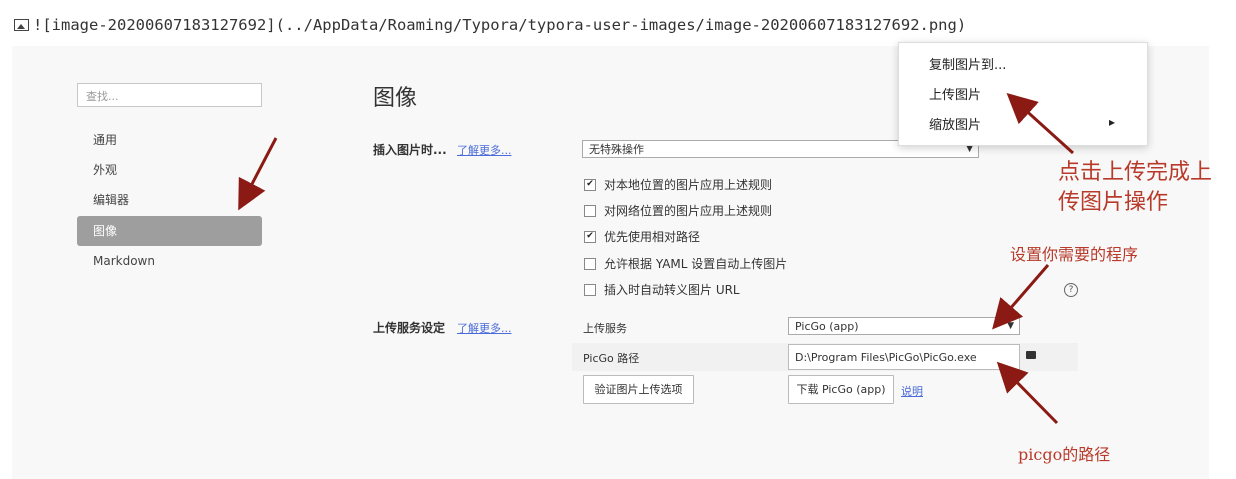 The width and height of the screenshot is (1236, 479). What do you see at coordinates (258, 174) in the screenshot?
I see `arrow-to-image-nav` at bounding box center [258, 174].